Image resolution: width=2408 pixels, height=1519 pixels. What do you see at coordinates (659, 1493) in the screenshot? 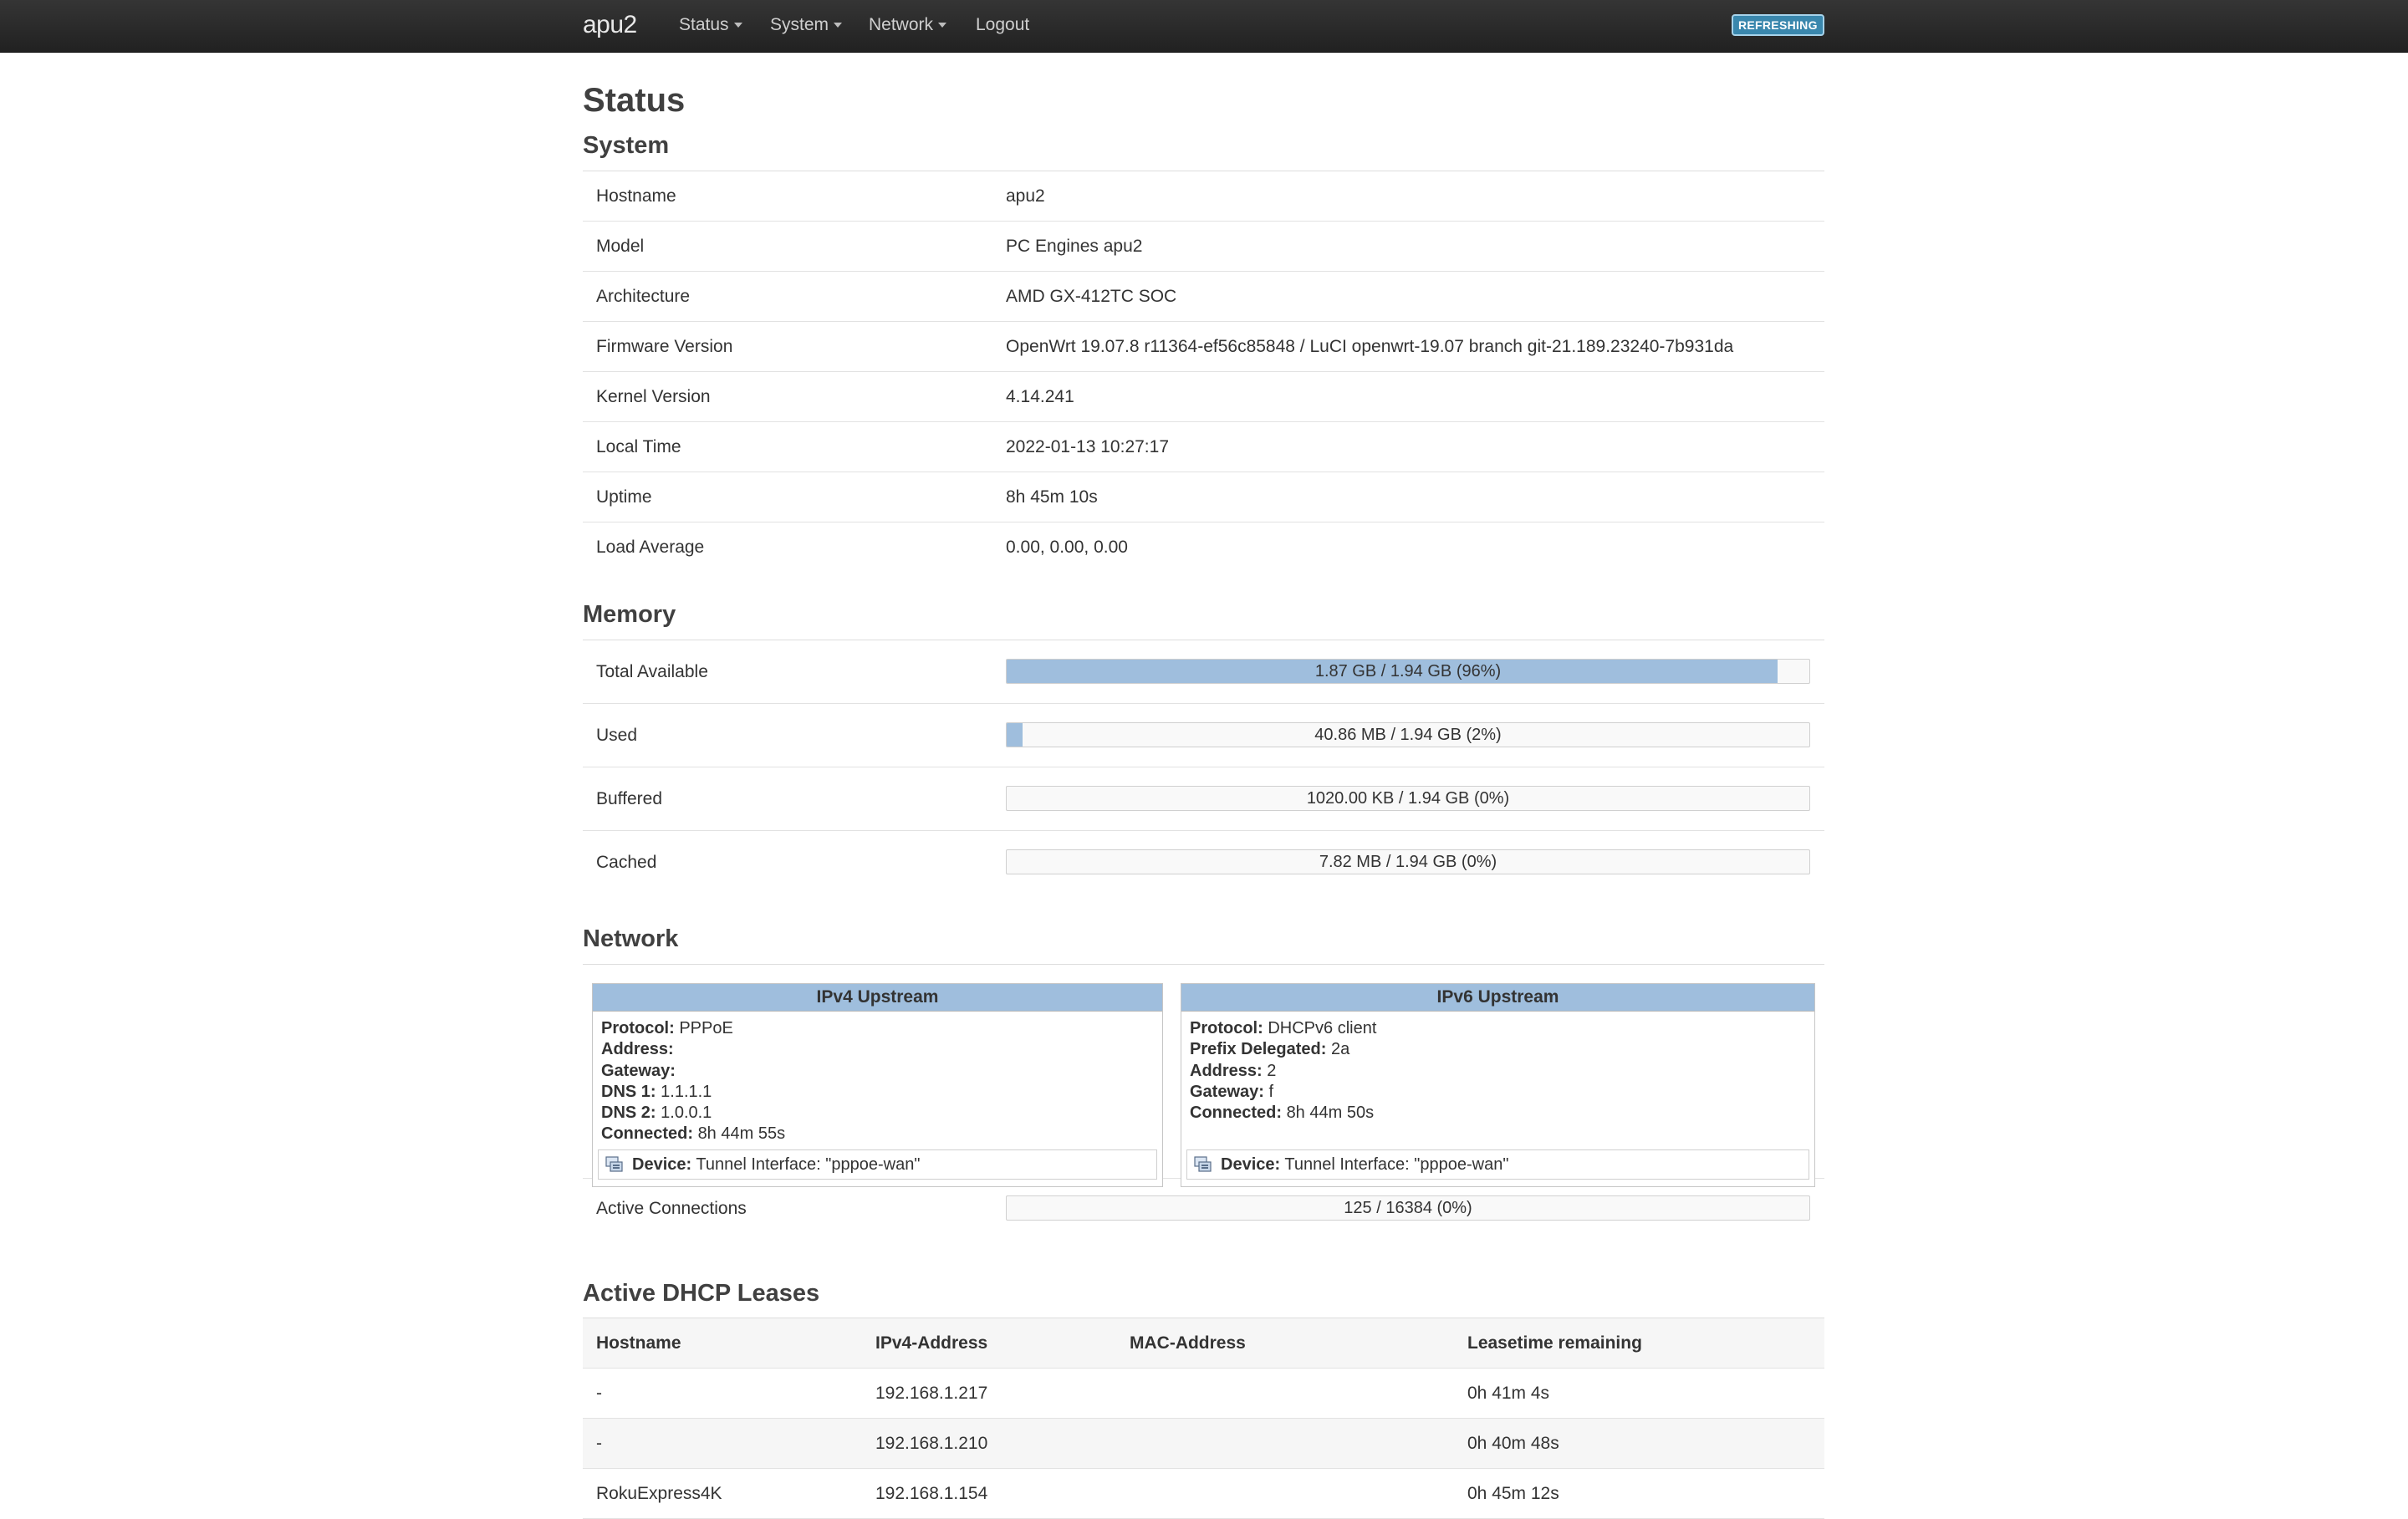
I see `lease-hostname: RokuExpress4K` at bounding box center [659, 1493].